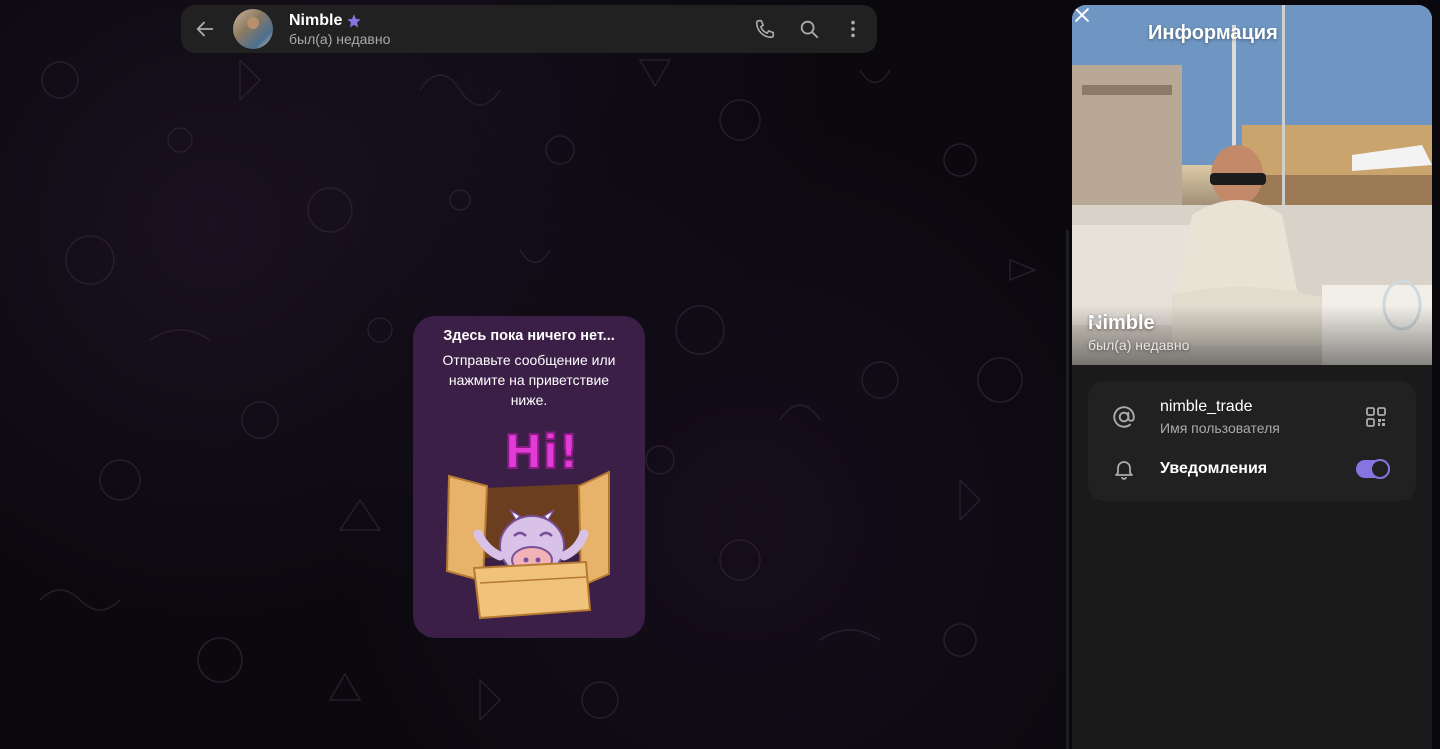 The height and width of the screenshot is (749, 1440). I want to click on search-icon, so click(809, 29).